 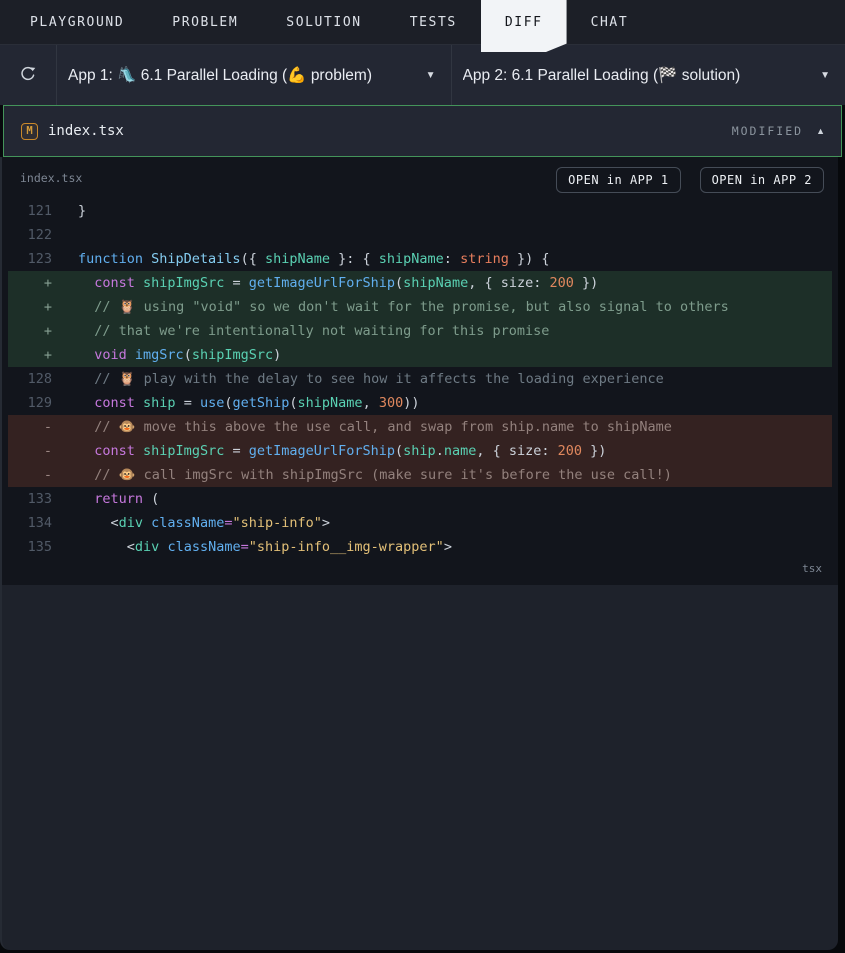 What do you see at coordinates (257, 403) in the screenshot?
I see `code-text: const ship = use(getShip(shipName, 300))` at bounding box center [257, 403].